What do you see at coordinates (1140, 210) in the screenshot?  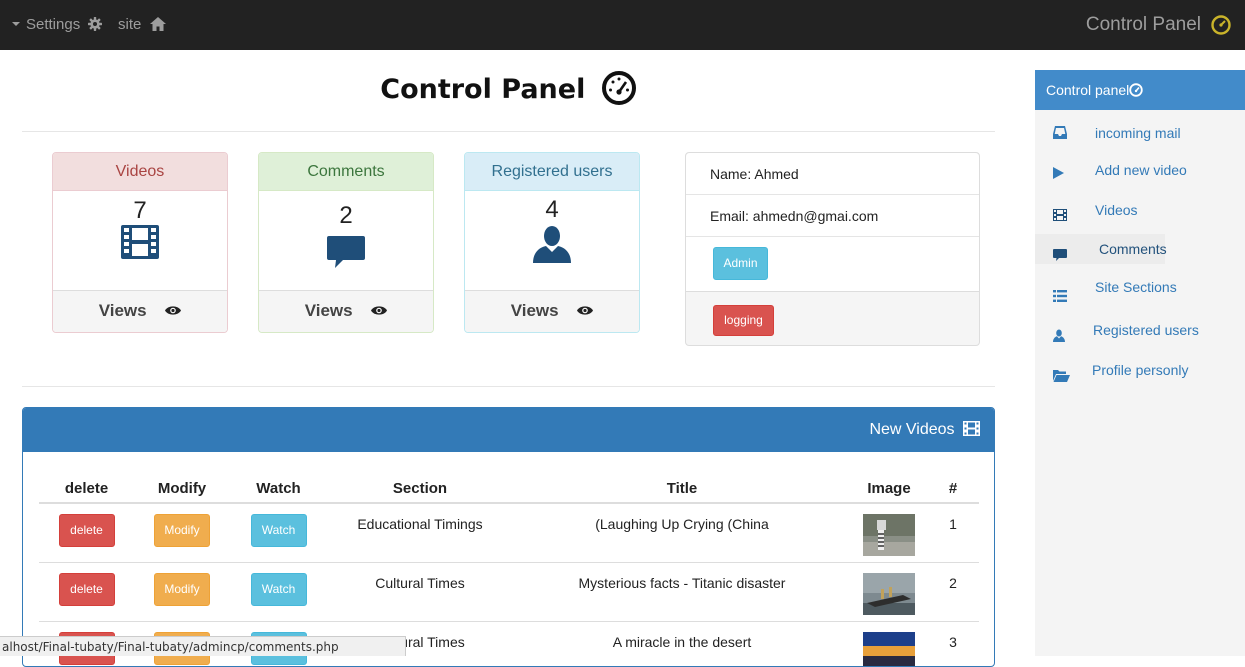 I see `sidebar-item-videos: Videos` at bounding box center [1140, 210].